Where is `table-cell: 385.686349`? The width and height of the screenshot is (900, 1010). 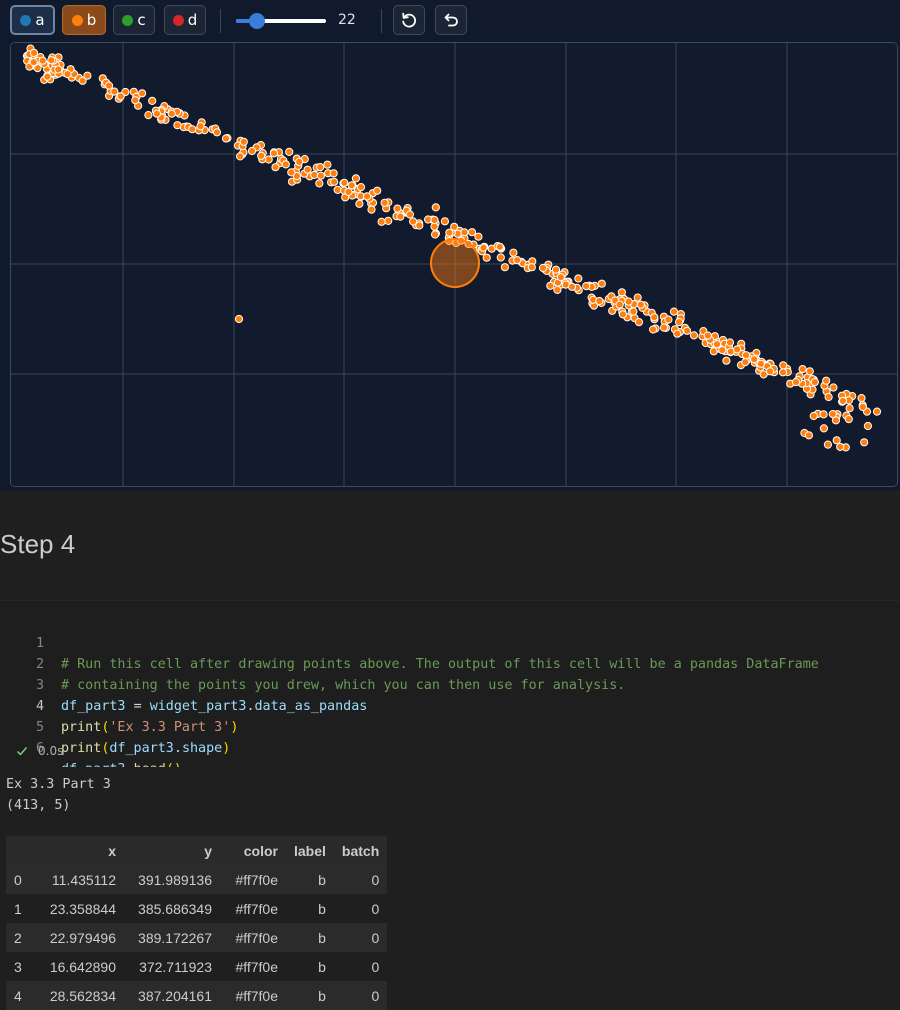 table-cell: 385.686349 is located at coordinates (172, 908).